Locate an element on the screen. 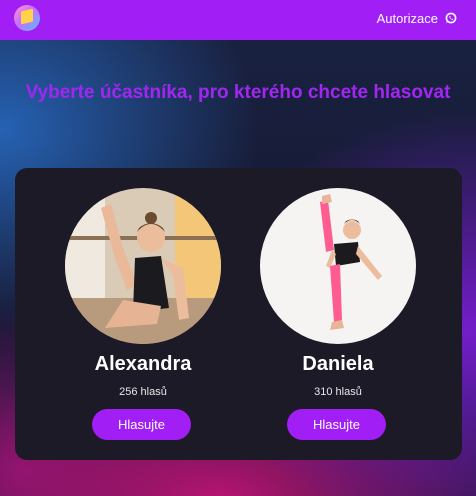  top-bar: Autorizace is located at coordinates (238, 20).